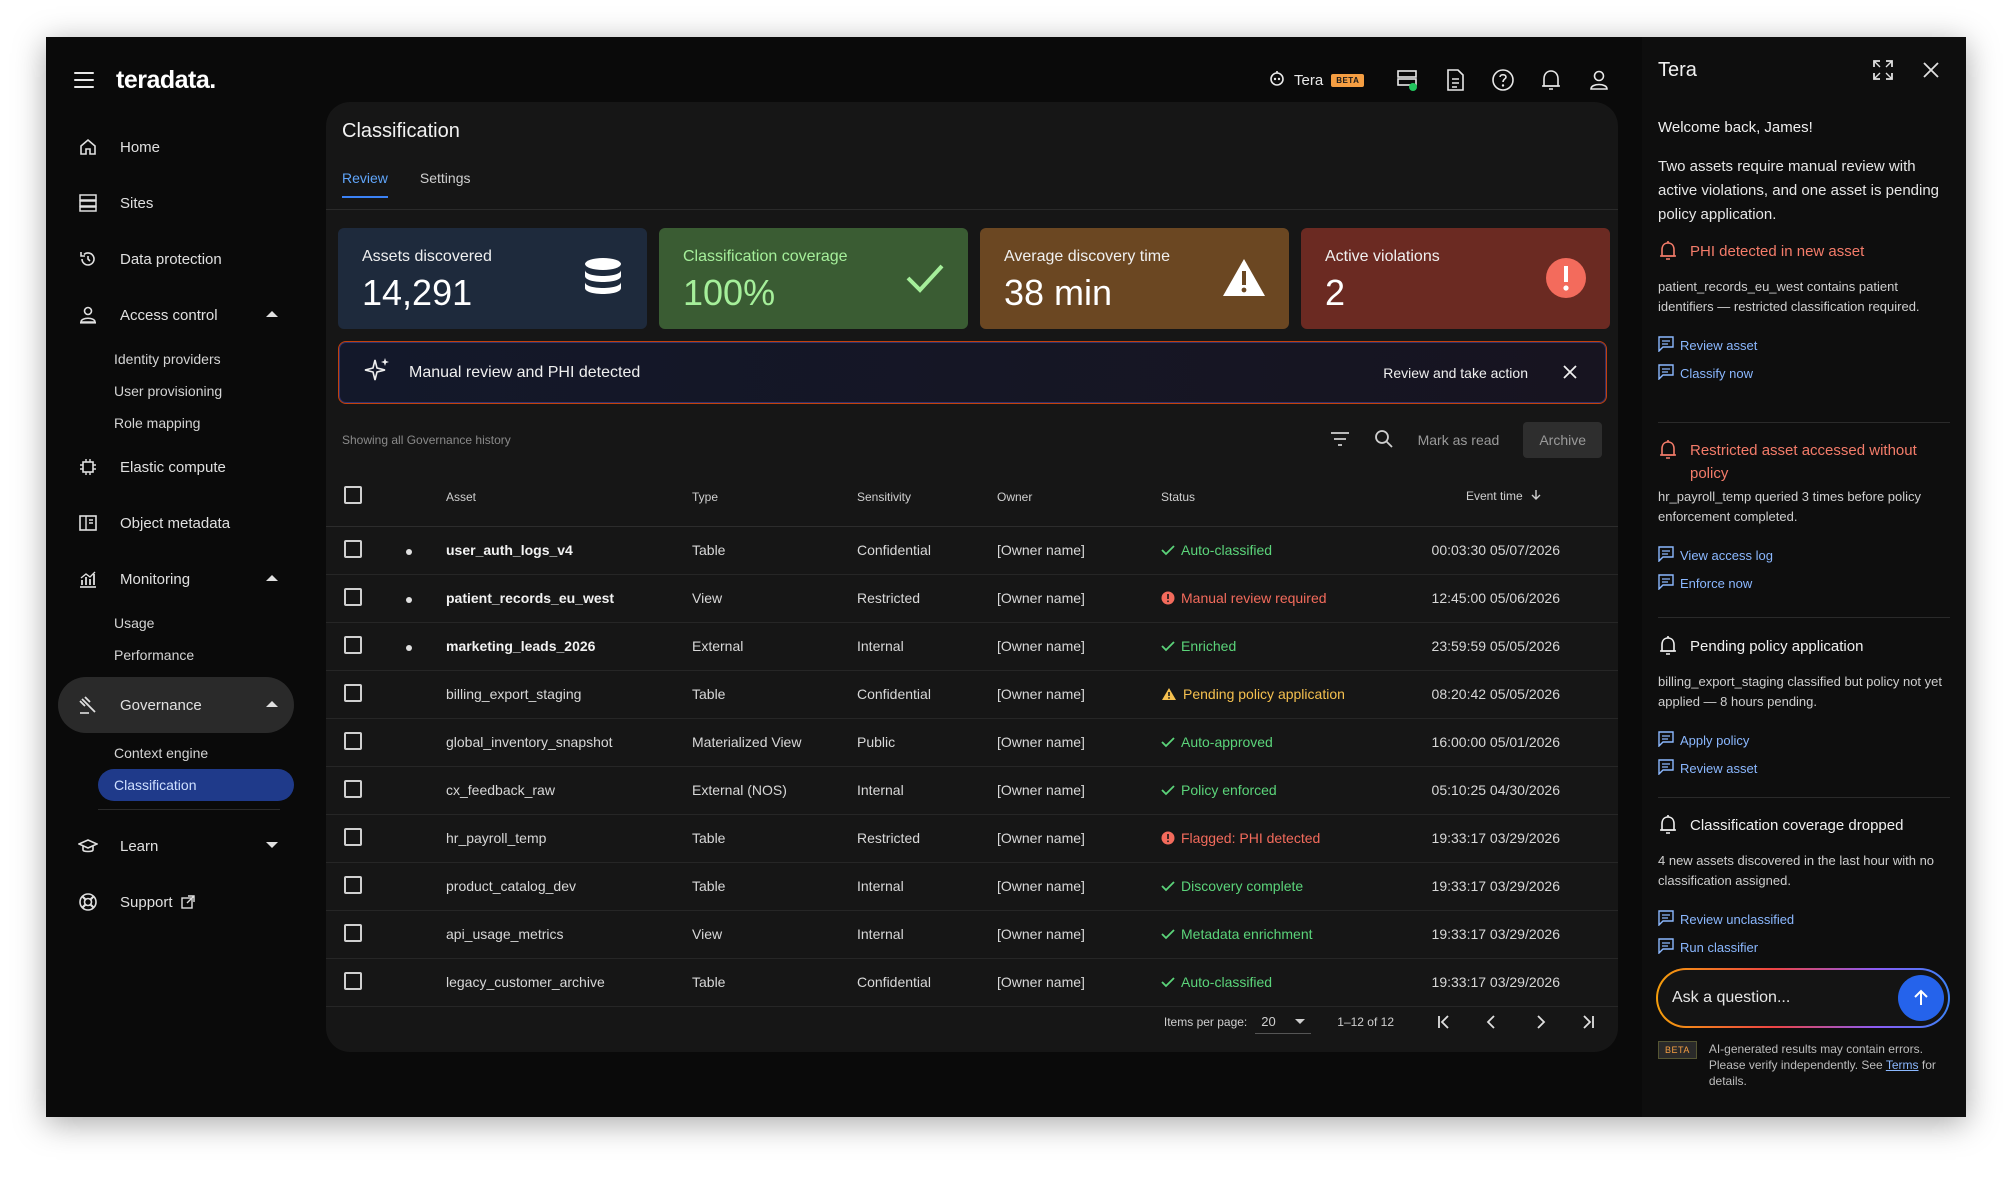 This screenshot has height=1179, width=2012. What do you see at coordinates (176, 705) in the screenshot?
I see `sidebar-item-governance: Governance` at bounding box center [176, 705].